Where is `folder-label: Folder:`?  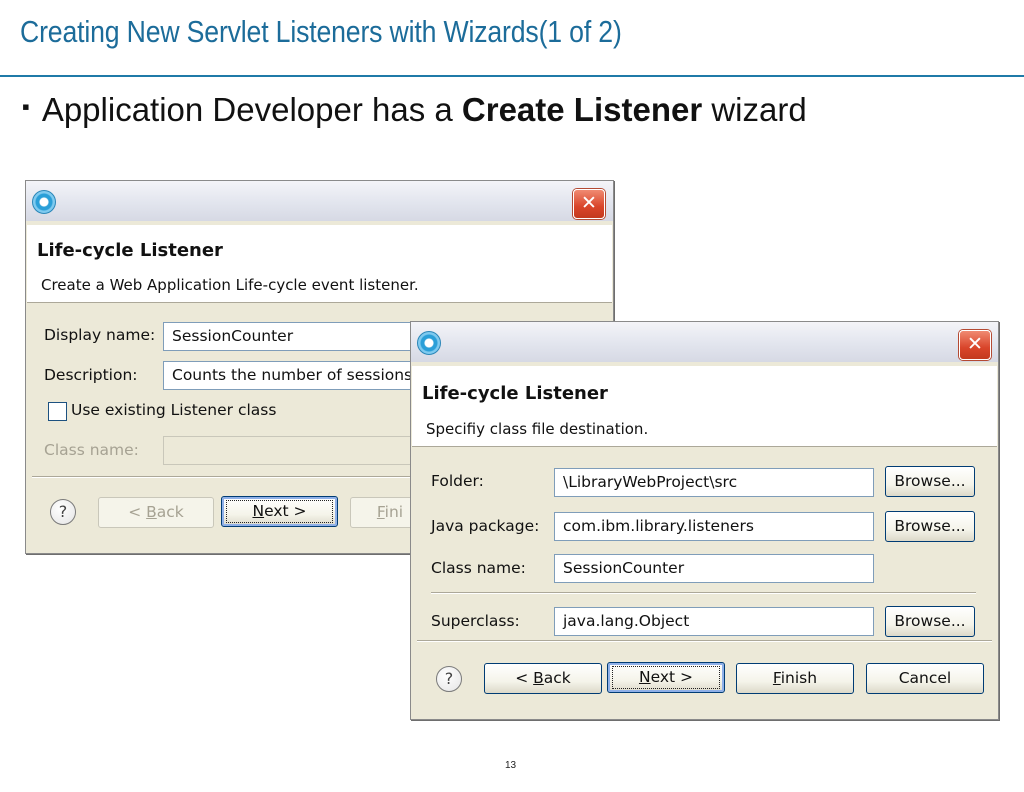 folder-label: Folder: is located at coordinates (457, 481).